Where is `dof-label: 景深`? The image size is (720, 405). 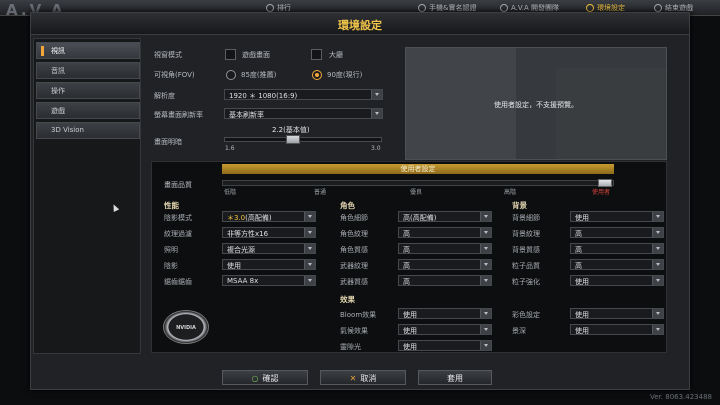 dof-label: 景深 is located at coordinates (519, 331).